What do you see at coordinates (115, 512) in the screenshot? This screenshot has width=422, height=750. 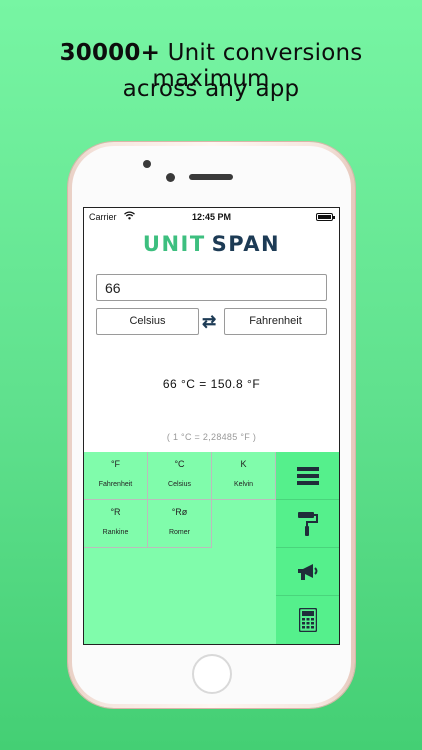 I see `unit-symbol: °R` at bounding box center [115, 512].